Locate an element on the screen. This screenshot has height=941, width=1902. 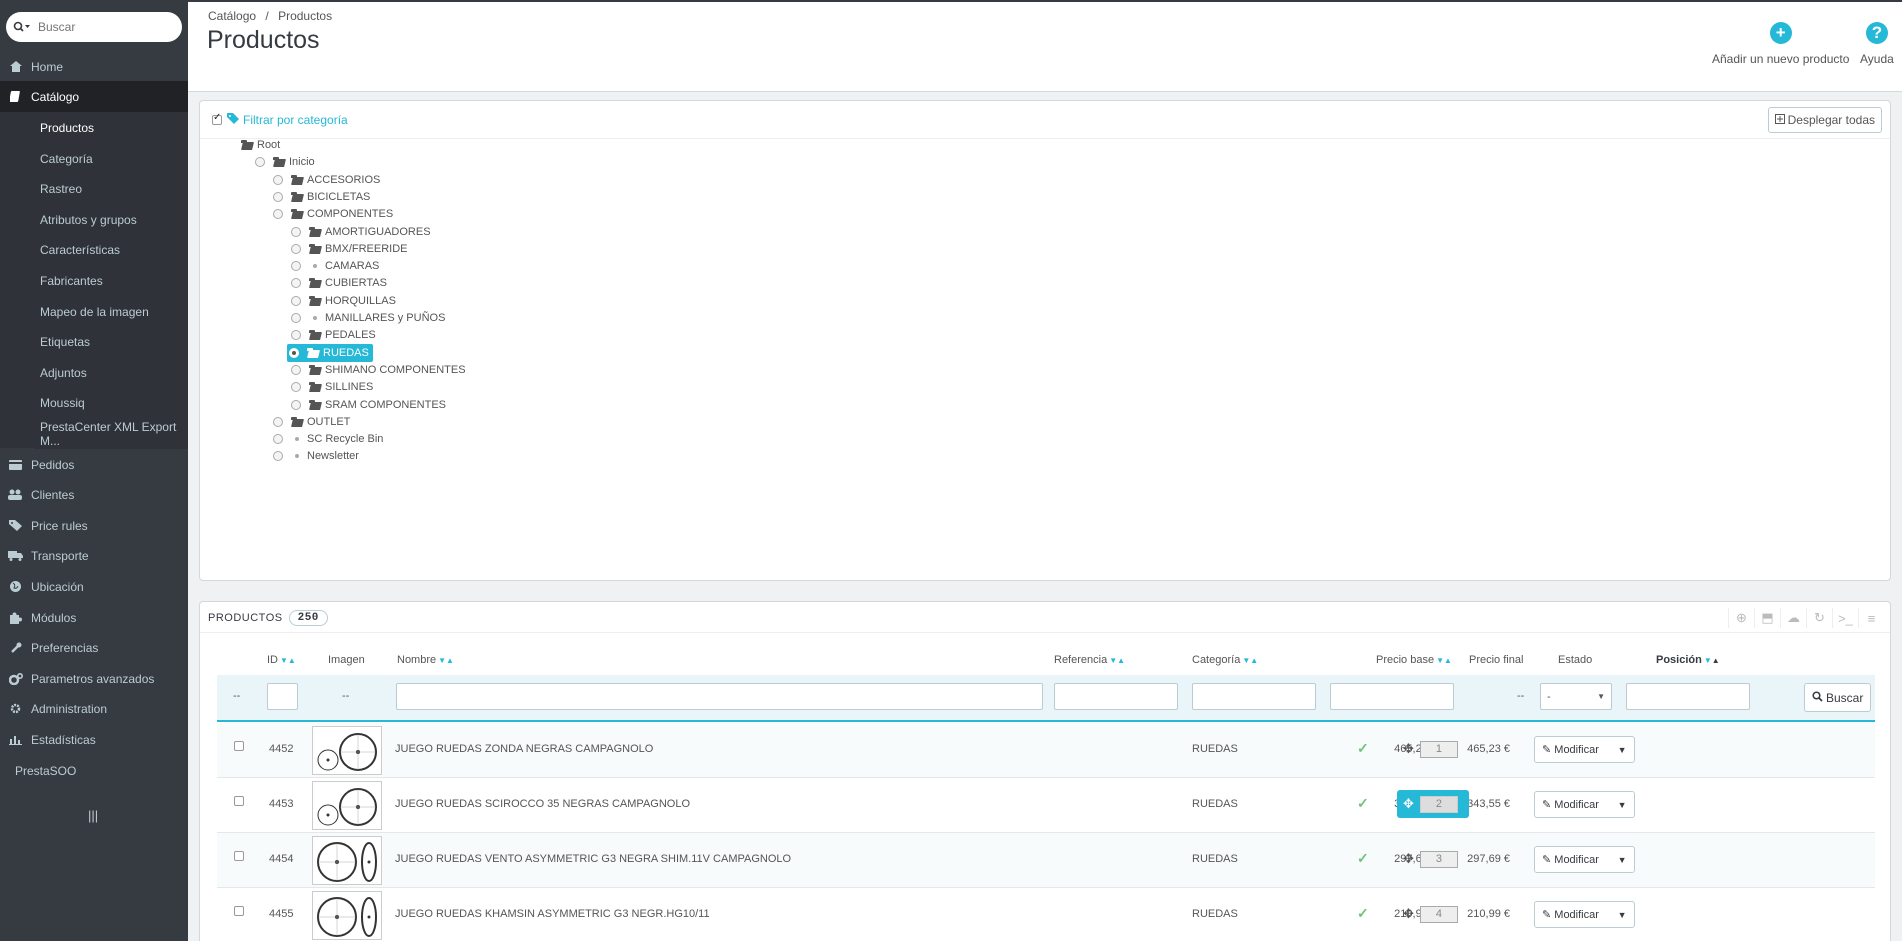
sidebar-item-transporte: Transporte is located at coordinates (94, 555).